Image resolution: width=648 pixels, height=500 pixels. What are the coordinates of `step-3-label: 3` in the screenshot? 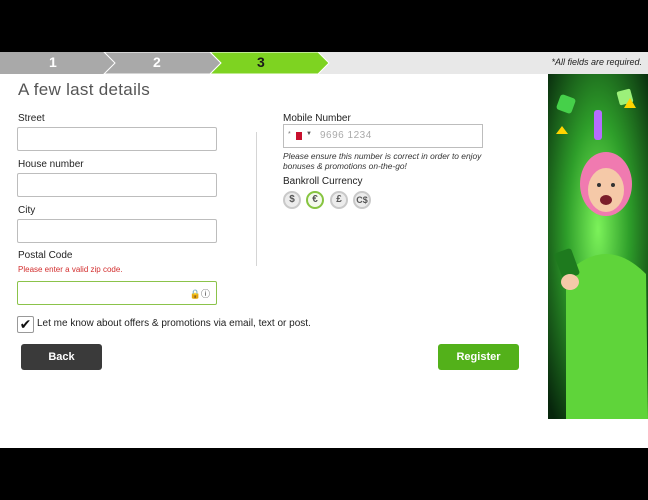 It's located at (261, 62).